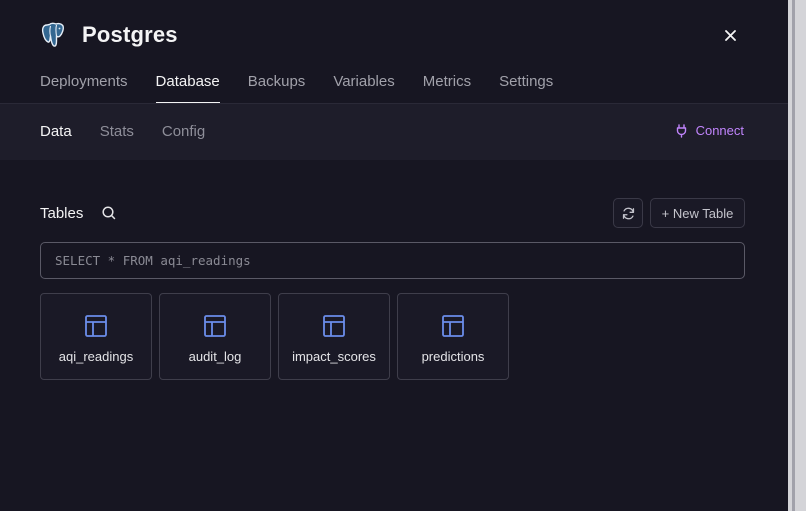 The width and height of the screenshot is (806, 511). What do you see at coordinates (392, 213) in the screenshot?
I see `tables-toolbar: Tables + New Table` at bounding box center [392, 213].